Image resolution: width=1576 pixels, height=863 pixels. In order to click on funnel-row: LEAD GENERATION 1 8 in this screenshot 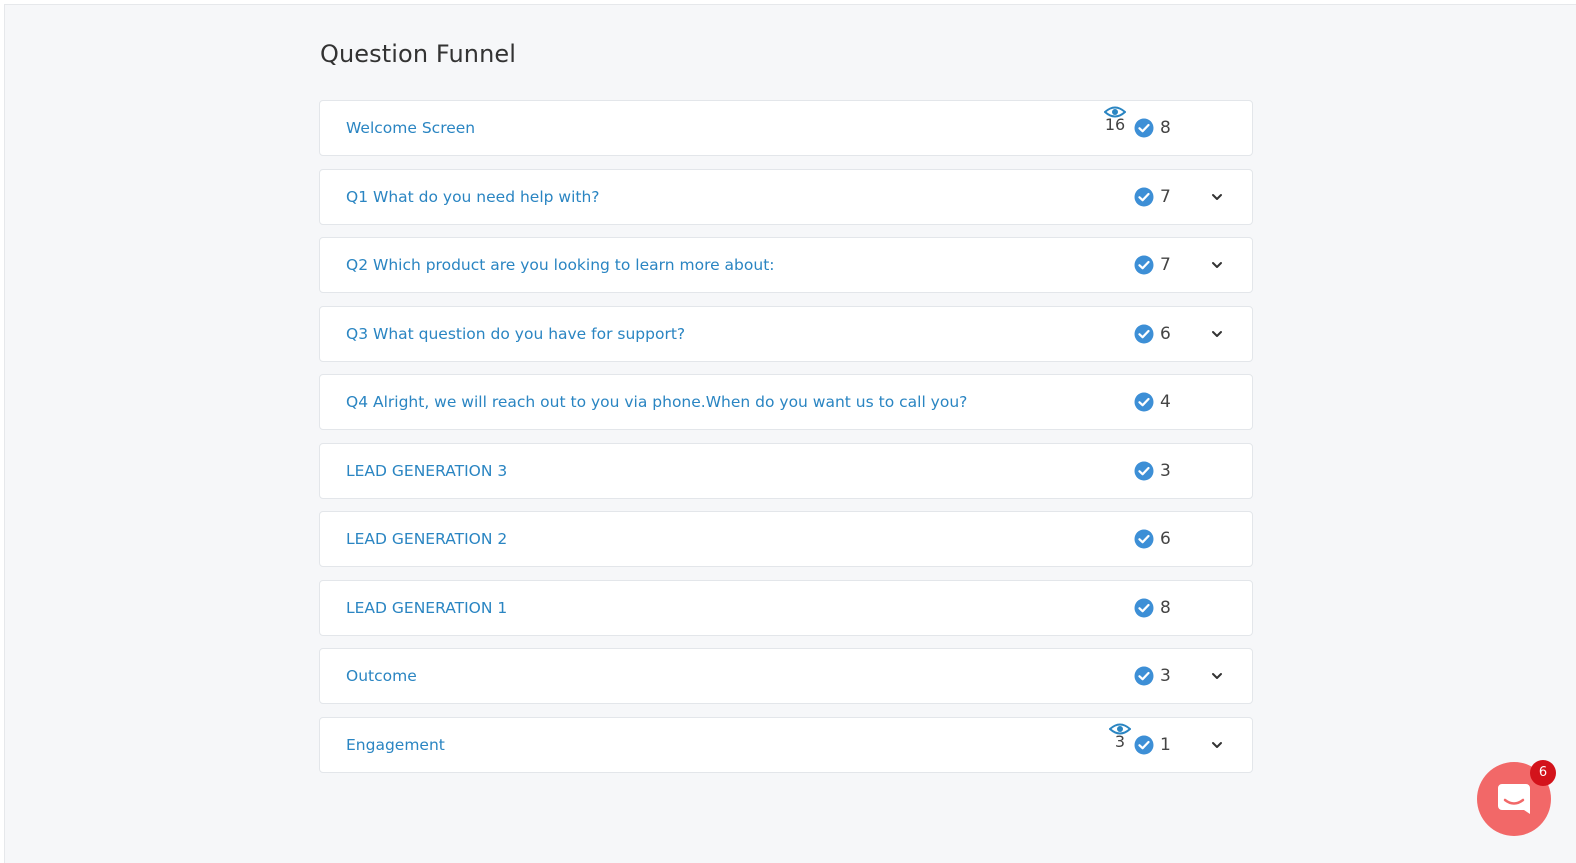, I will do `click(786, 607)`.